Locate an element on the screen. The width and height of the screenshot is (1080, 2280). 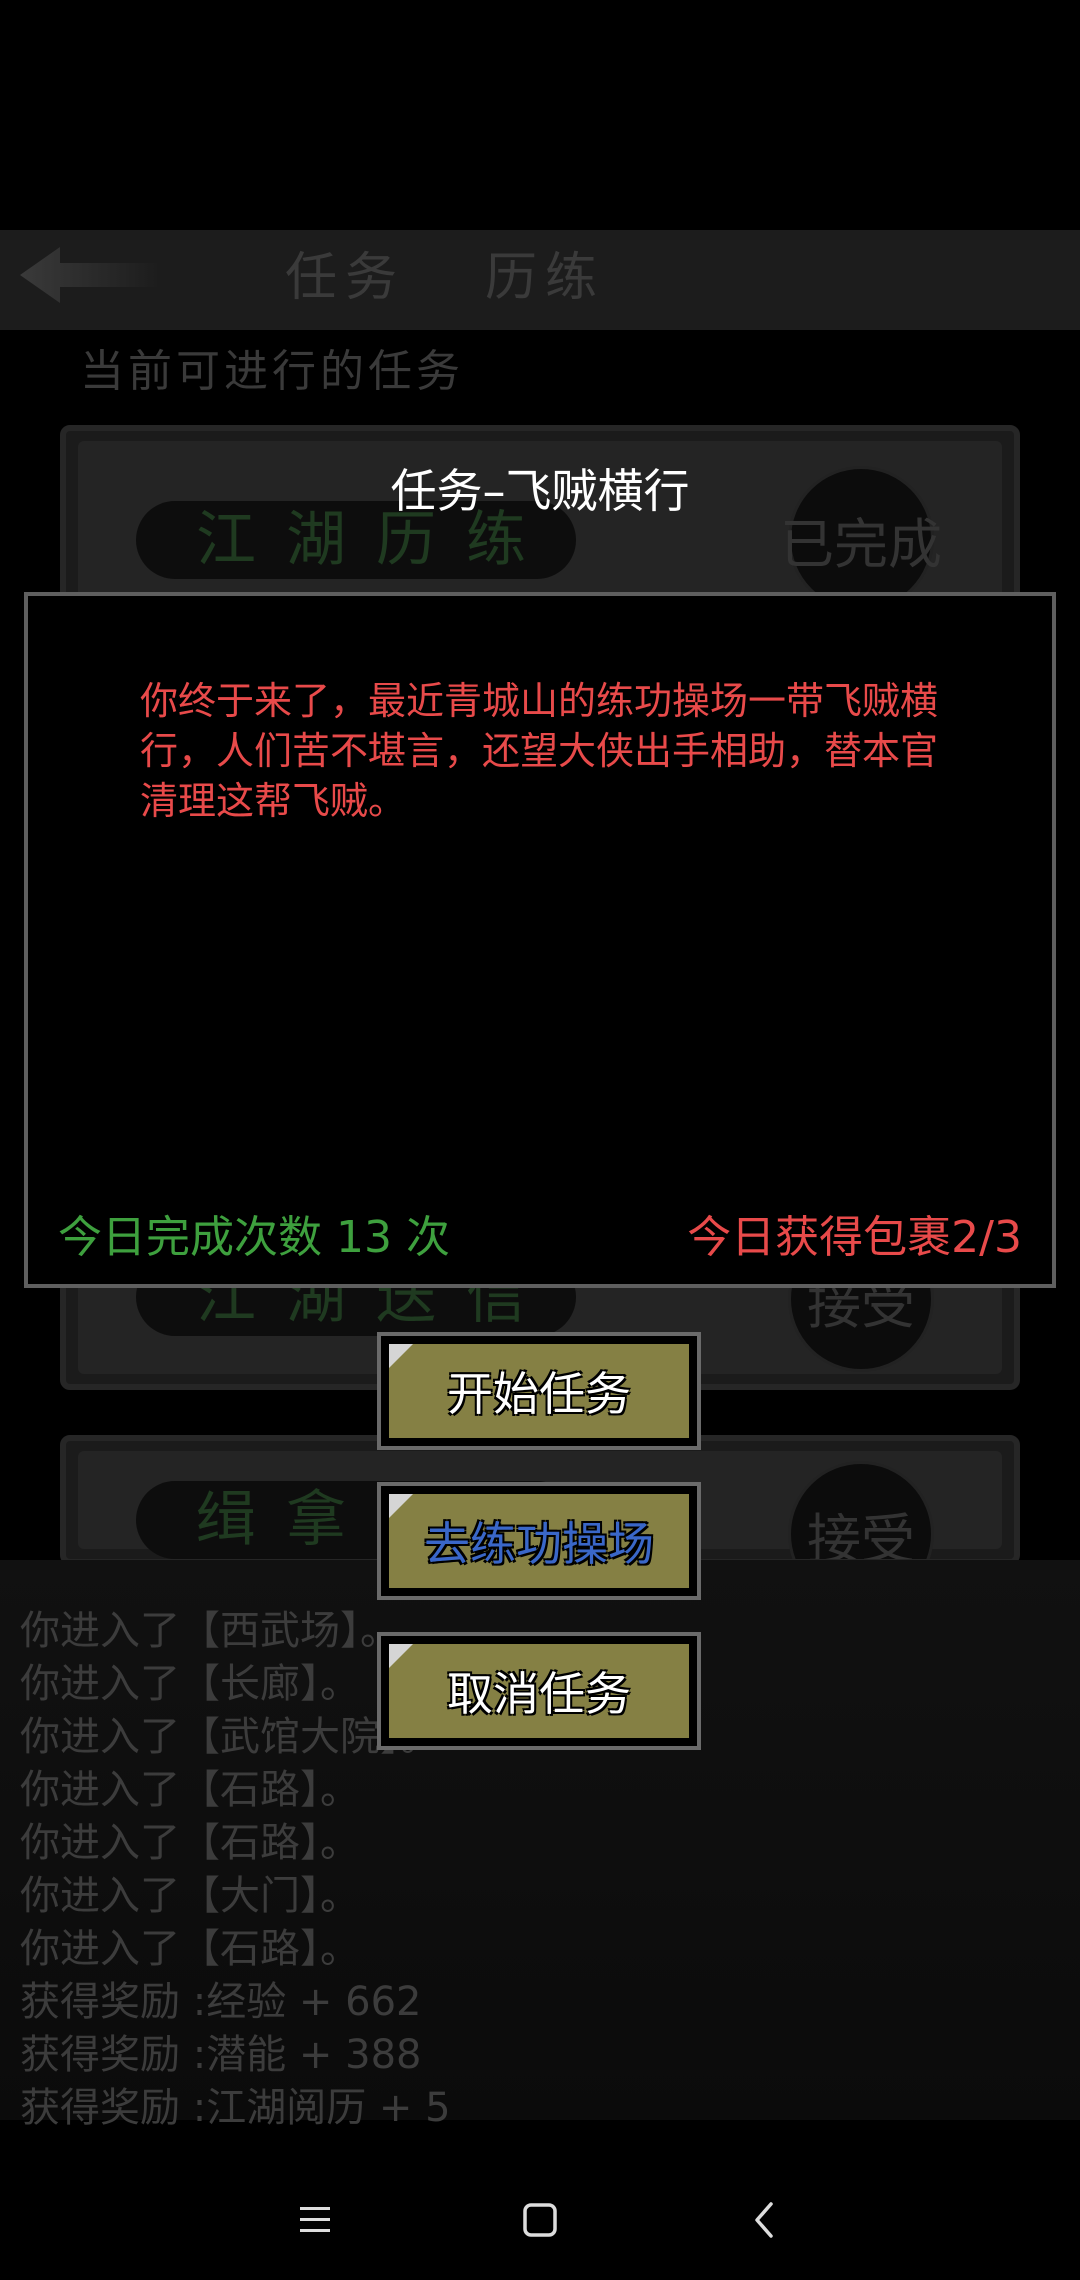
section-title: 当前可进行的任务 is located at coordinates (272, 371).